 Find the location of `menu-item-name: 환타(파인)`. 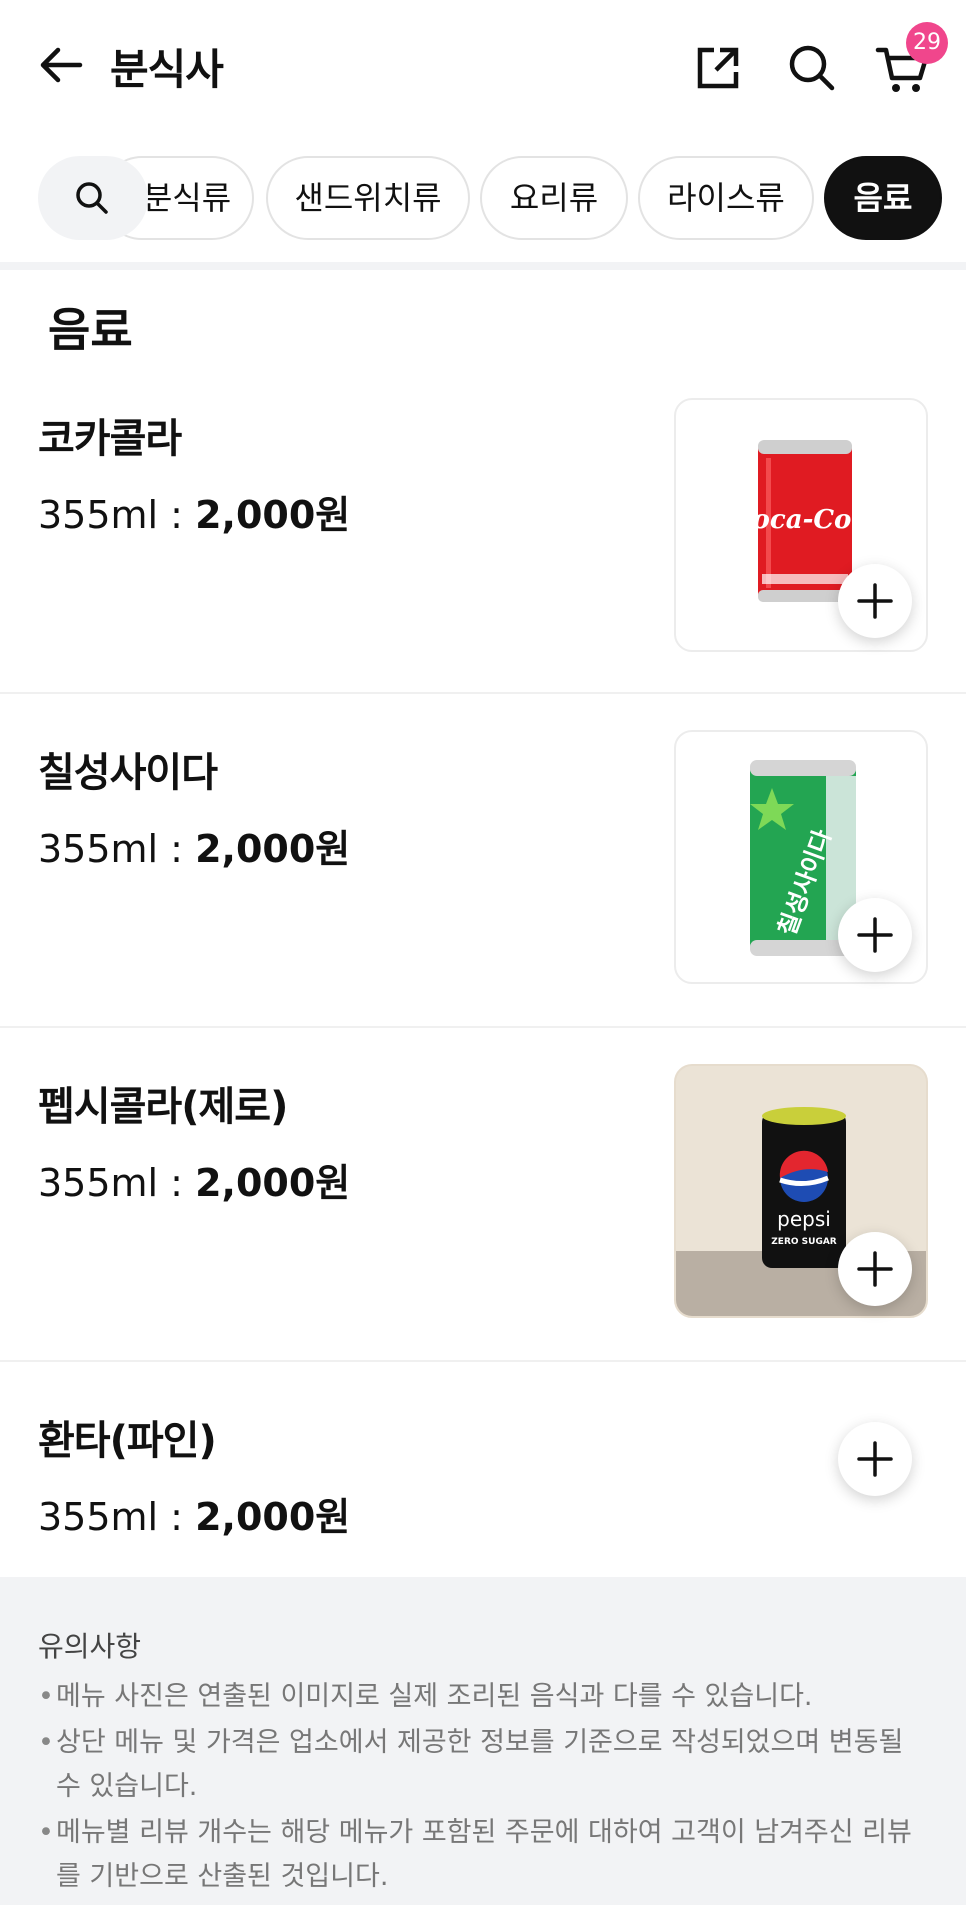

menu-item-name: 환타(파인) is located at coordinates (127, 1441).